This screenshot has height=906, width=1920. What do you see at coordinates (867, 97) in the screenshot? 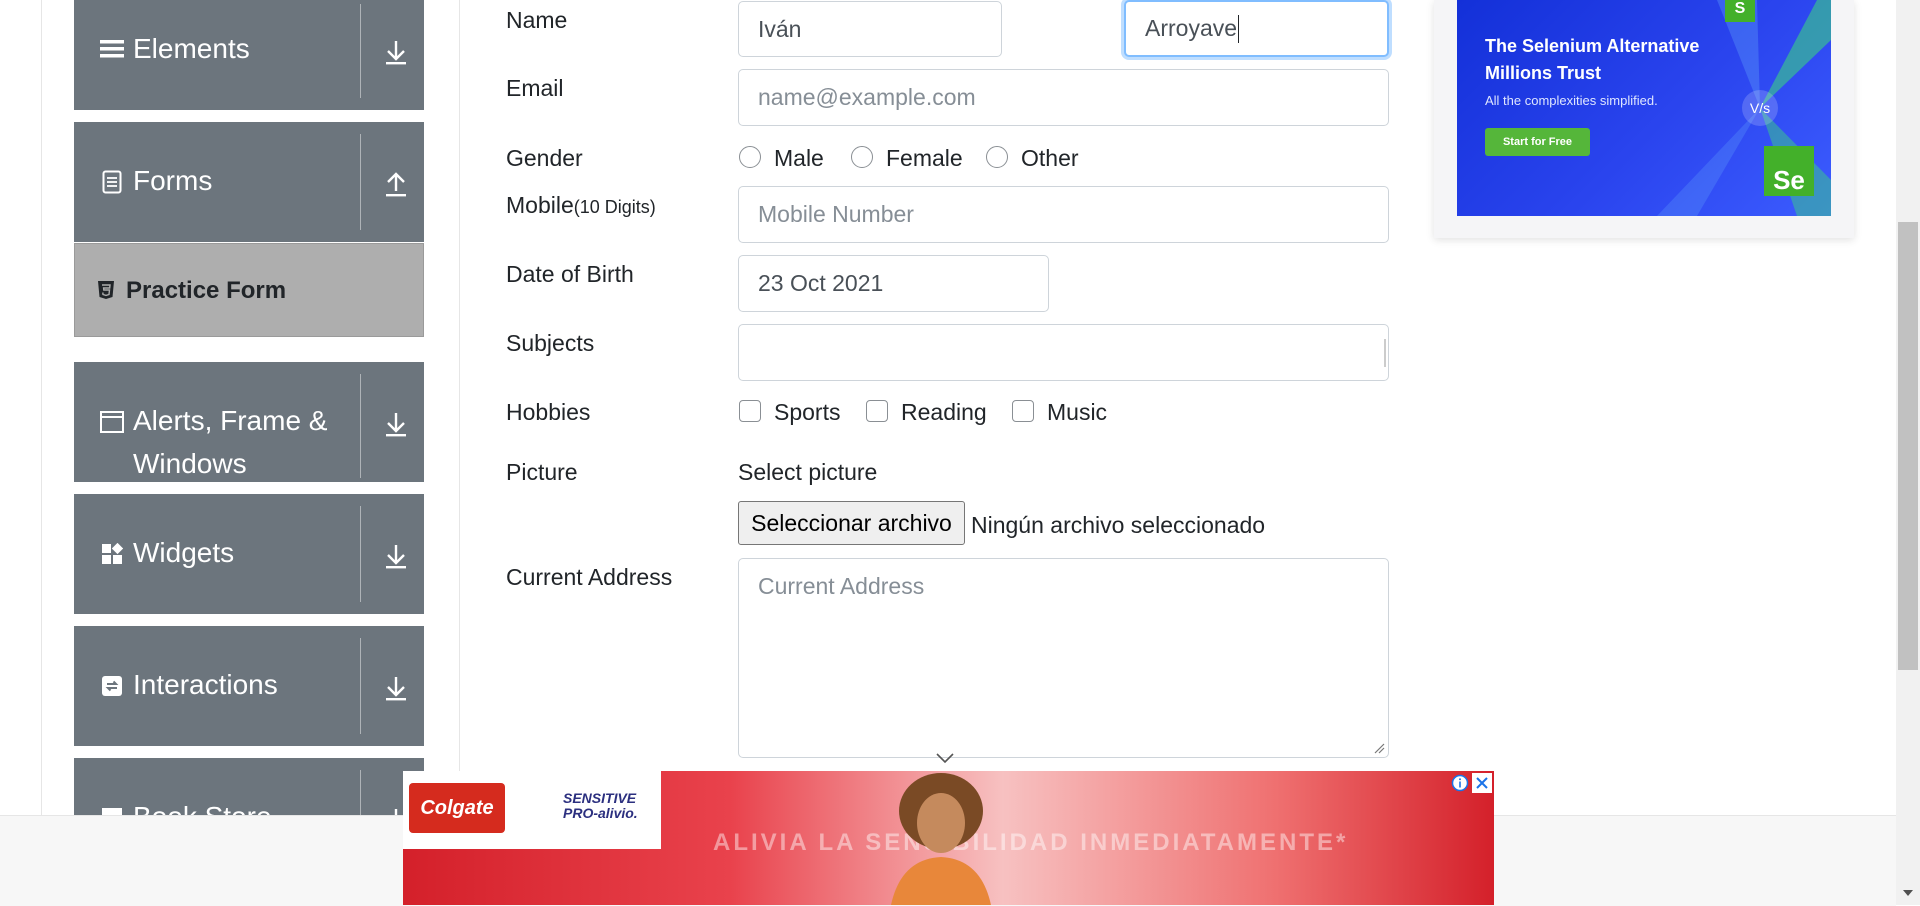
I see `email-placeholder: name@example.com` at bounding box center [867, 97].